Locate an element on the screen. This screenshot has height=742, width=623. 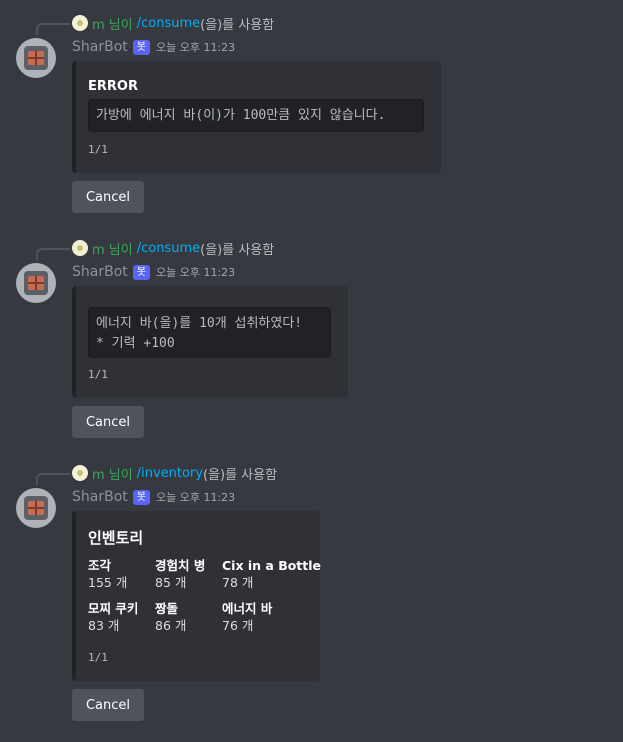
embed: ERROR 가방에 에너지 바(이)가 100만큼 있지 않습니다. 1/1 is located at coordinates (256, 117).